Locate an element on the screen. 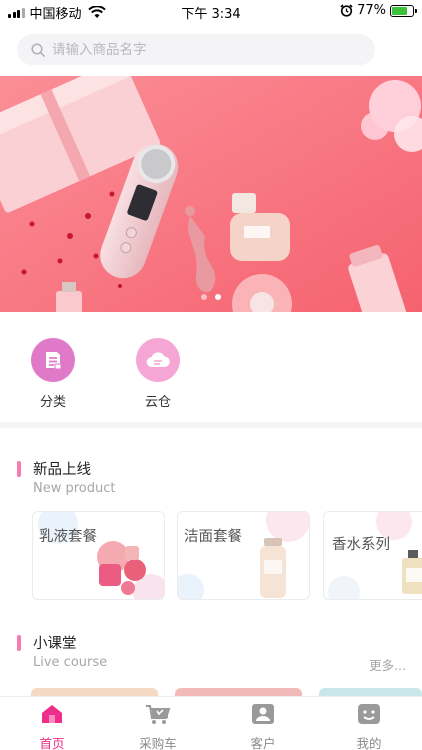  banner-dot-active is located at coordinates (218, 297).